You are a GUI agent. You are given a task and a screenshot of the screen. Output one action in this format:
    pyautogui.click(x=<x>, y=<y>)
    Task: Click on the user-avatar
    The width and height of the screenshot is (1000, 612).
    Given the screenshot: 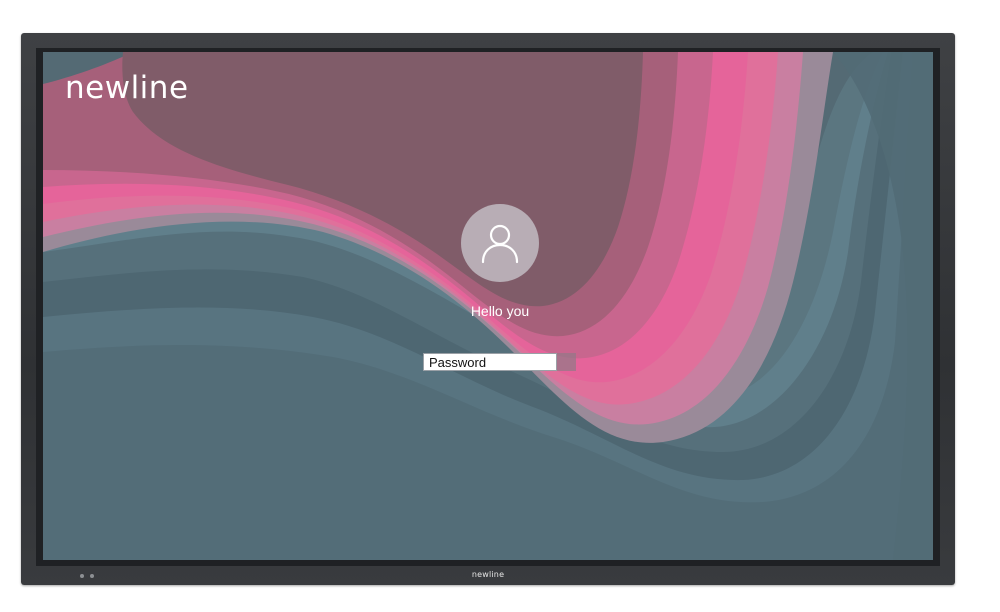 What is the action you would take?
    pyautogui.click(x=500, y=243)
    